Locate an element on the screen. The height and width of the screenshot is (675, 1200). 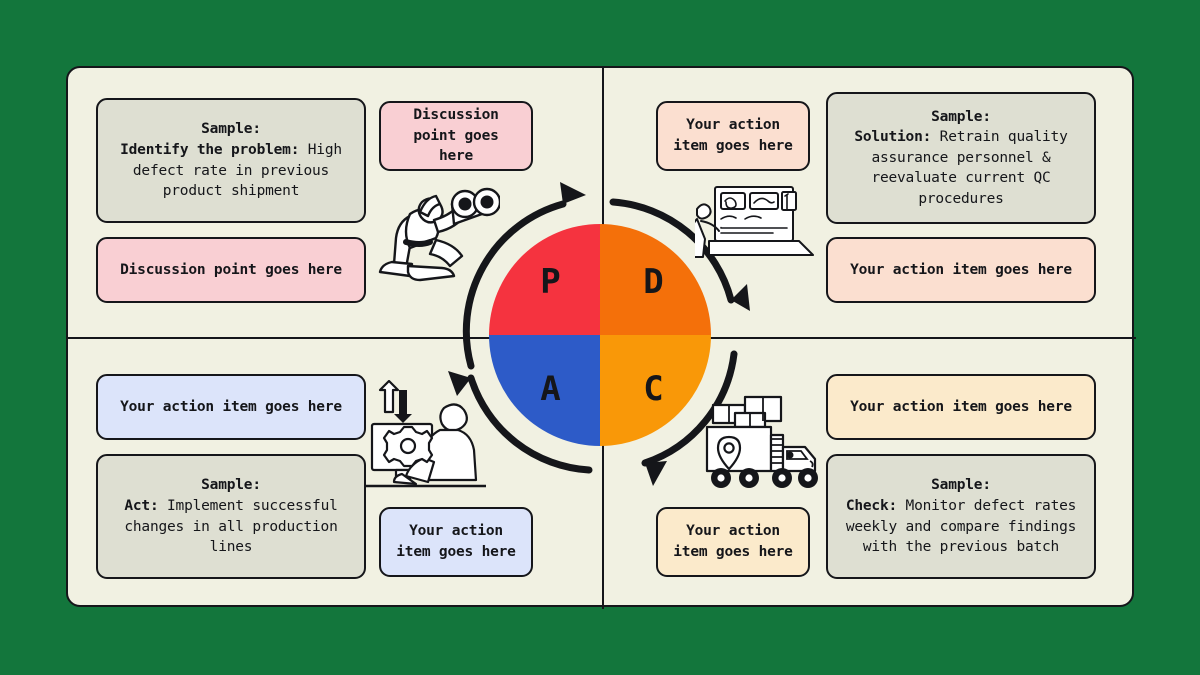
cycle-quadrant-act: A is located at coordinates (544, 390).